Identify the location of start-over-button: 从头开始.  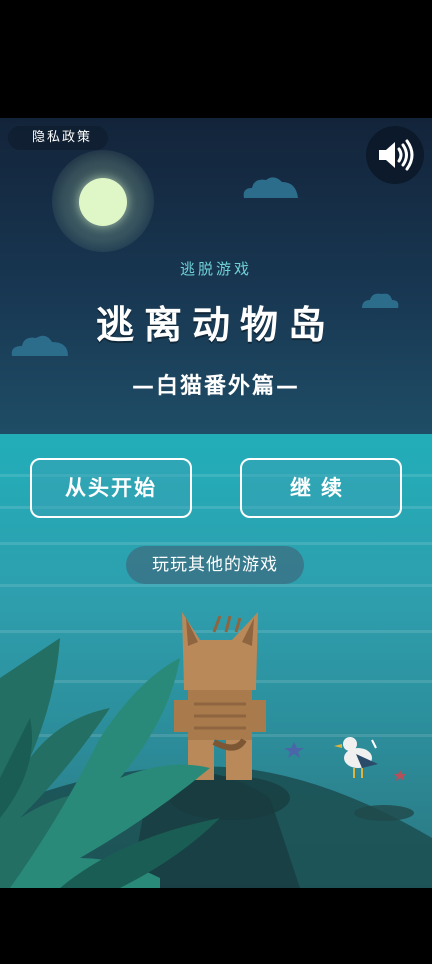
(111, 488).